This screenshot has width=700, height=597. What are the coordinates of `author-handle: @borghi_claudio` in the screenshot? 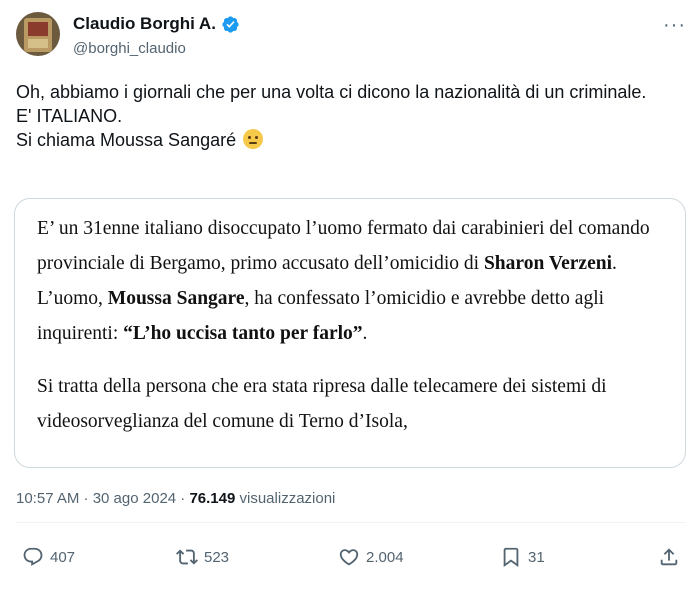 It's located at (129, 48).